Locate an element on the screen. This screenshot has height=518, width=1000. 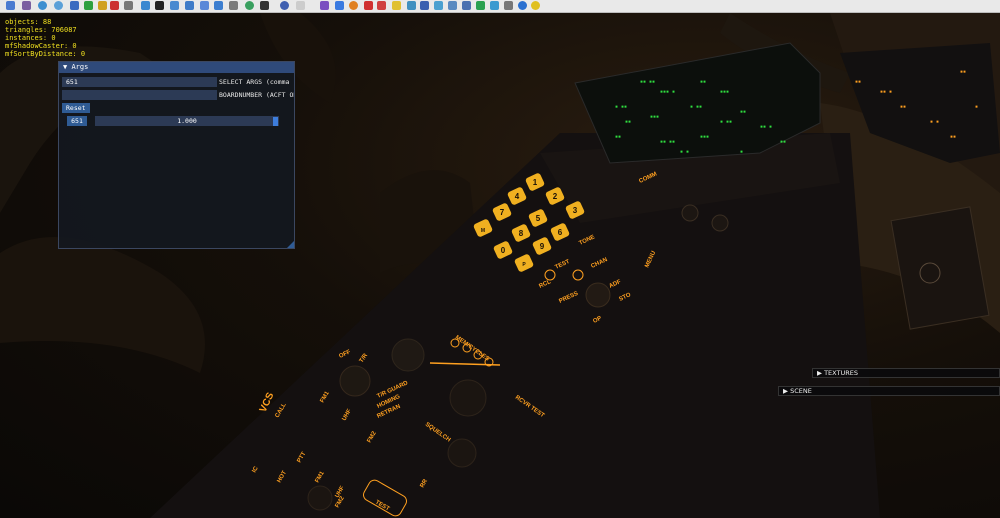
svg-text: 2 is located at coordinates (555, 196).